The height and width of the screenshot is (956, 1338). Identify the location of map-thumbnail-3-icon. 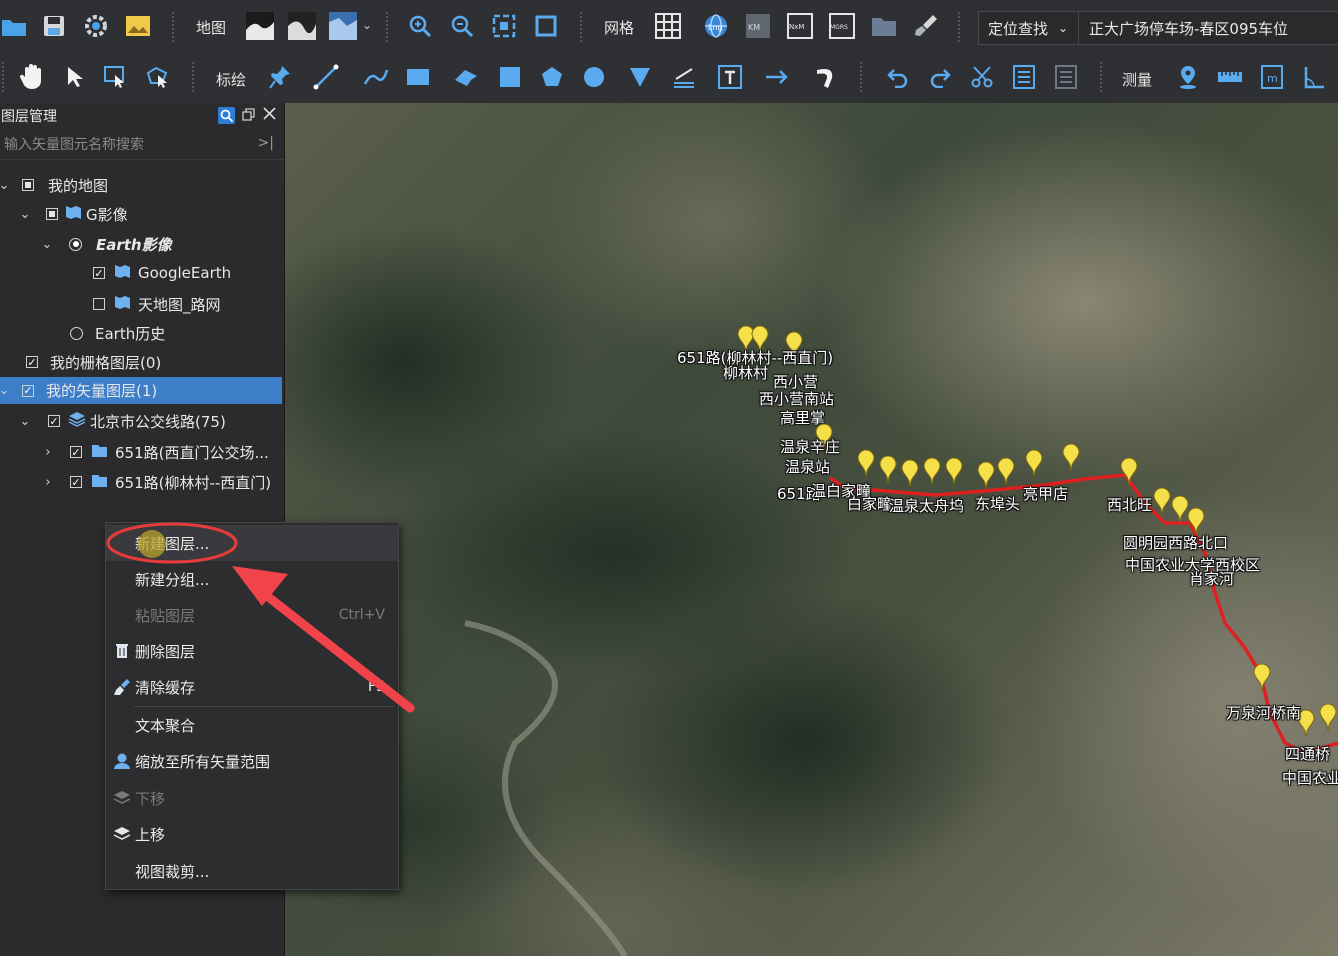
(343, 26).